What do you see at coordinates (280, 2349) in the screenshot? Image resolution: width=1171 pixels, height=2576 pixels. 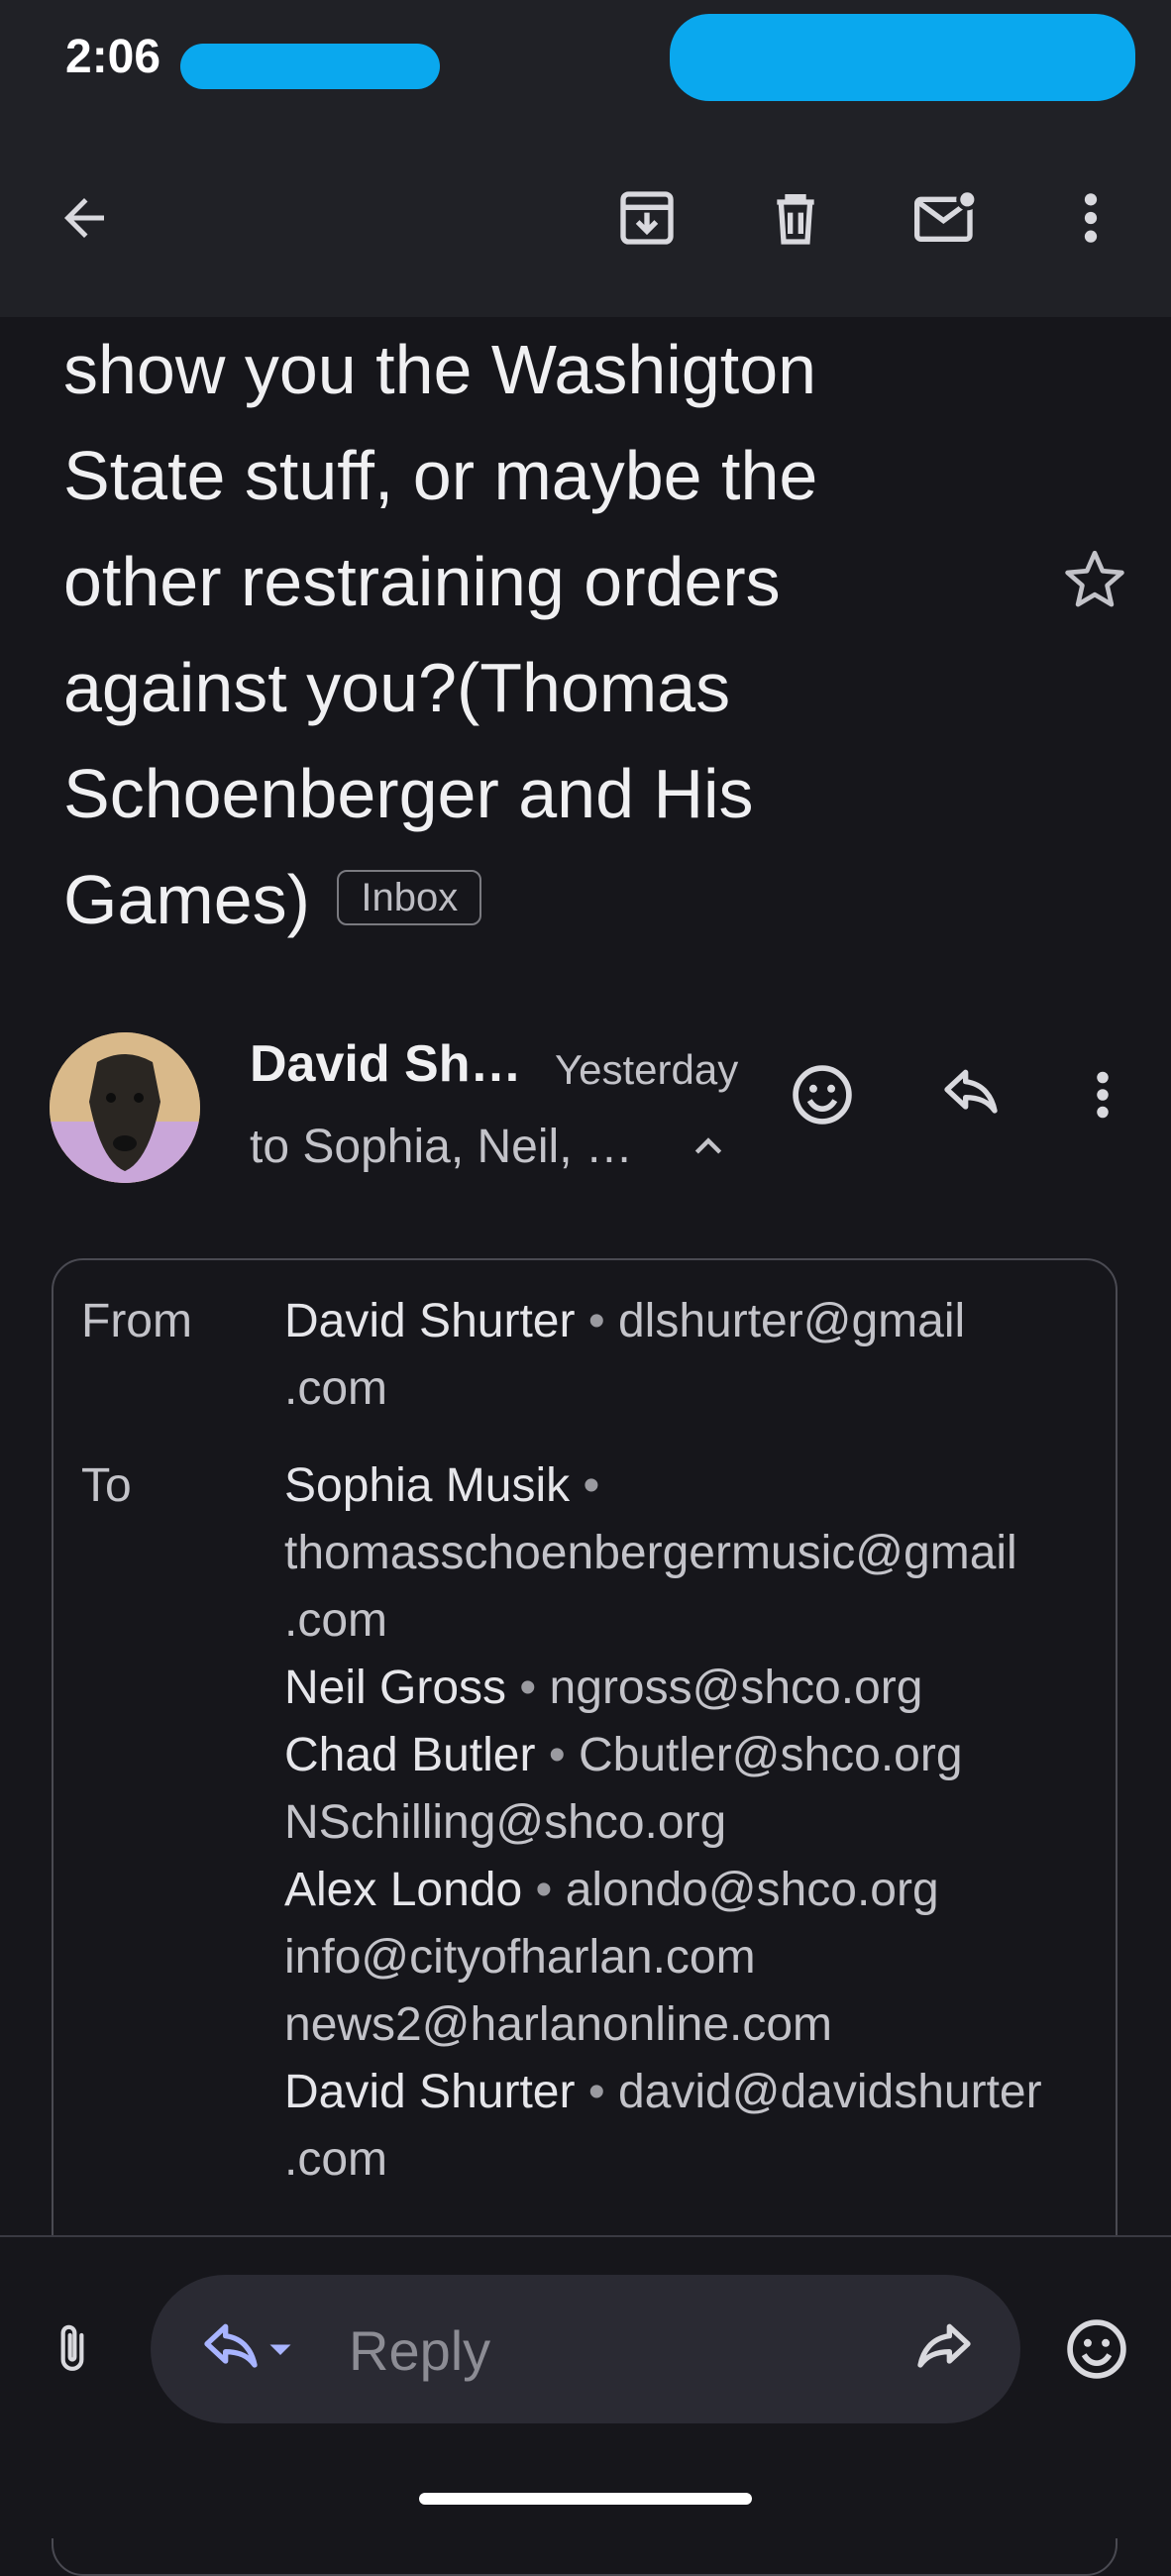 I see `dropdown-arrow-icon` at bounding box center [280, 2349].